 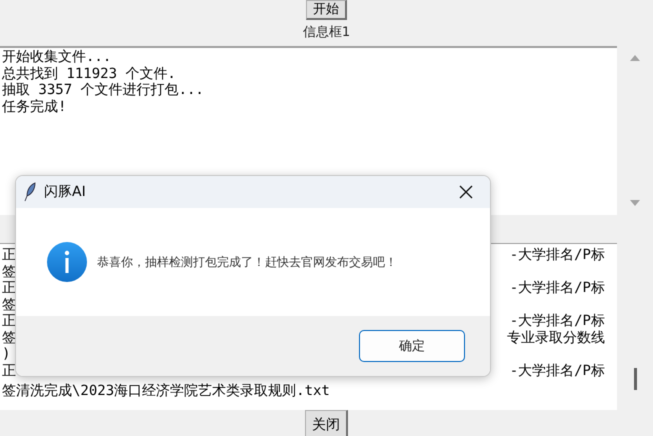 What do you see at coordinates (67, 262) in the screenshot?
I see `info-icon` at bounding box center [67, 262].